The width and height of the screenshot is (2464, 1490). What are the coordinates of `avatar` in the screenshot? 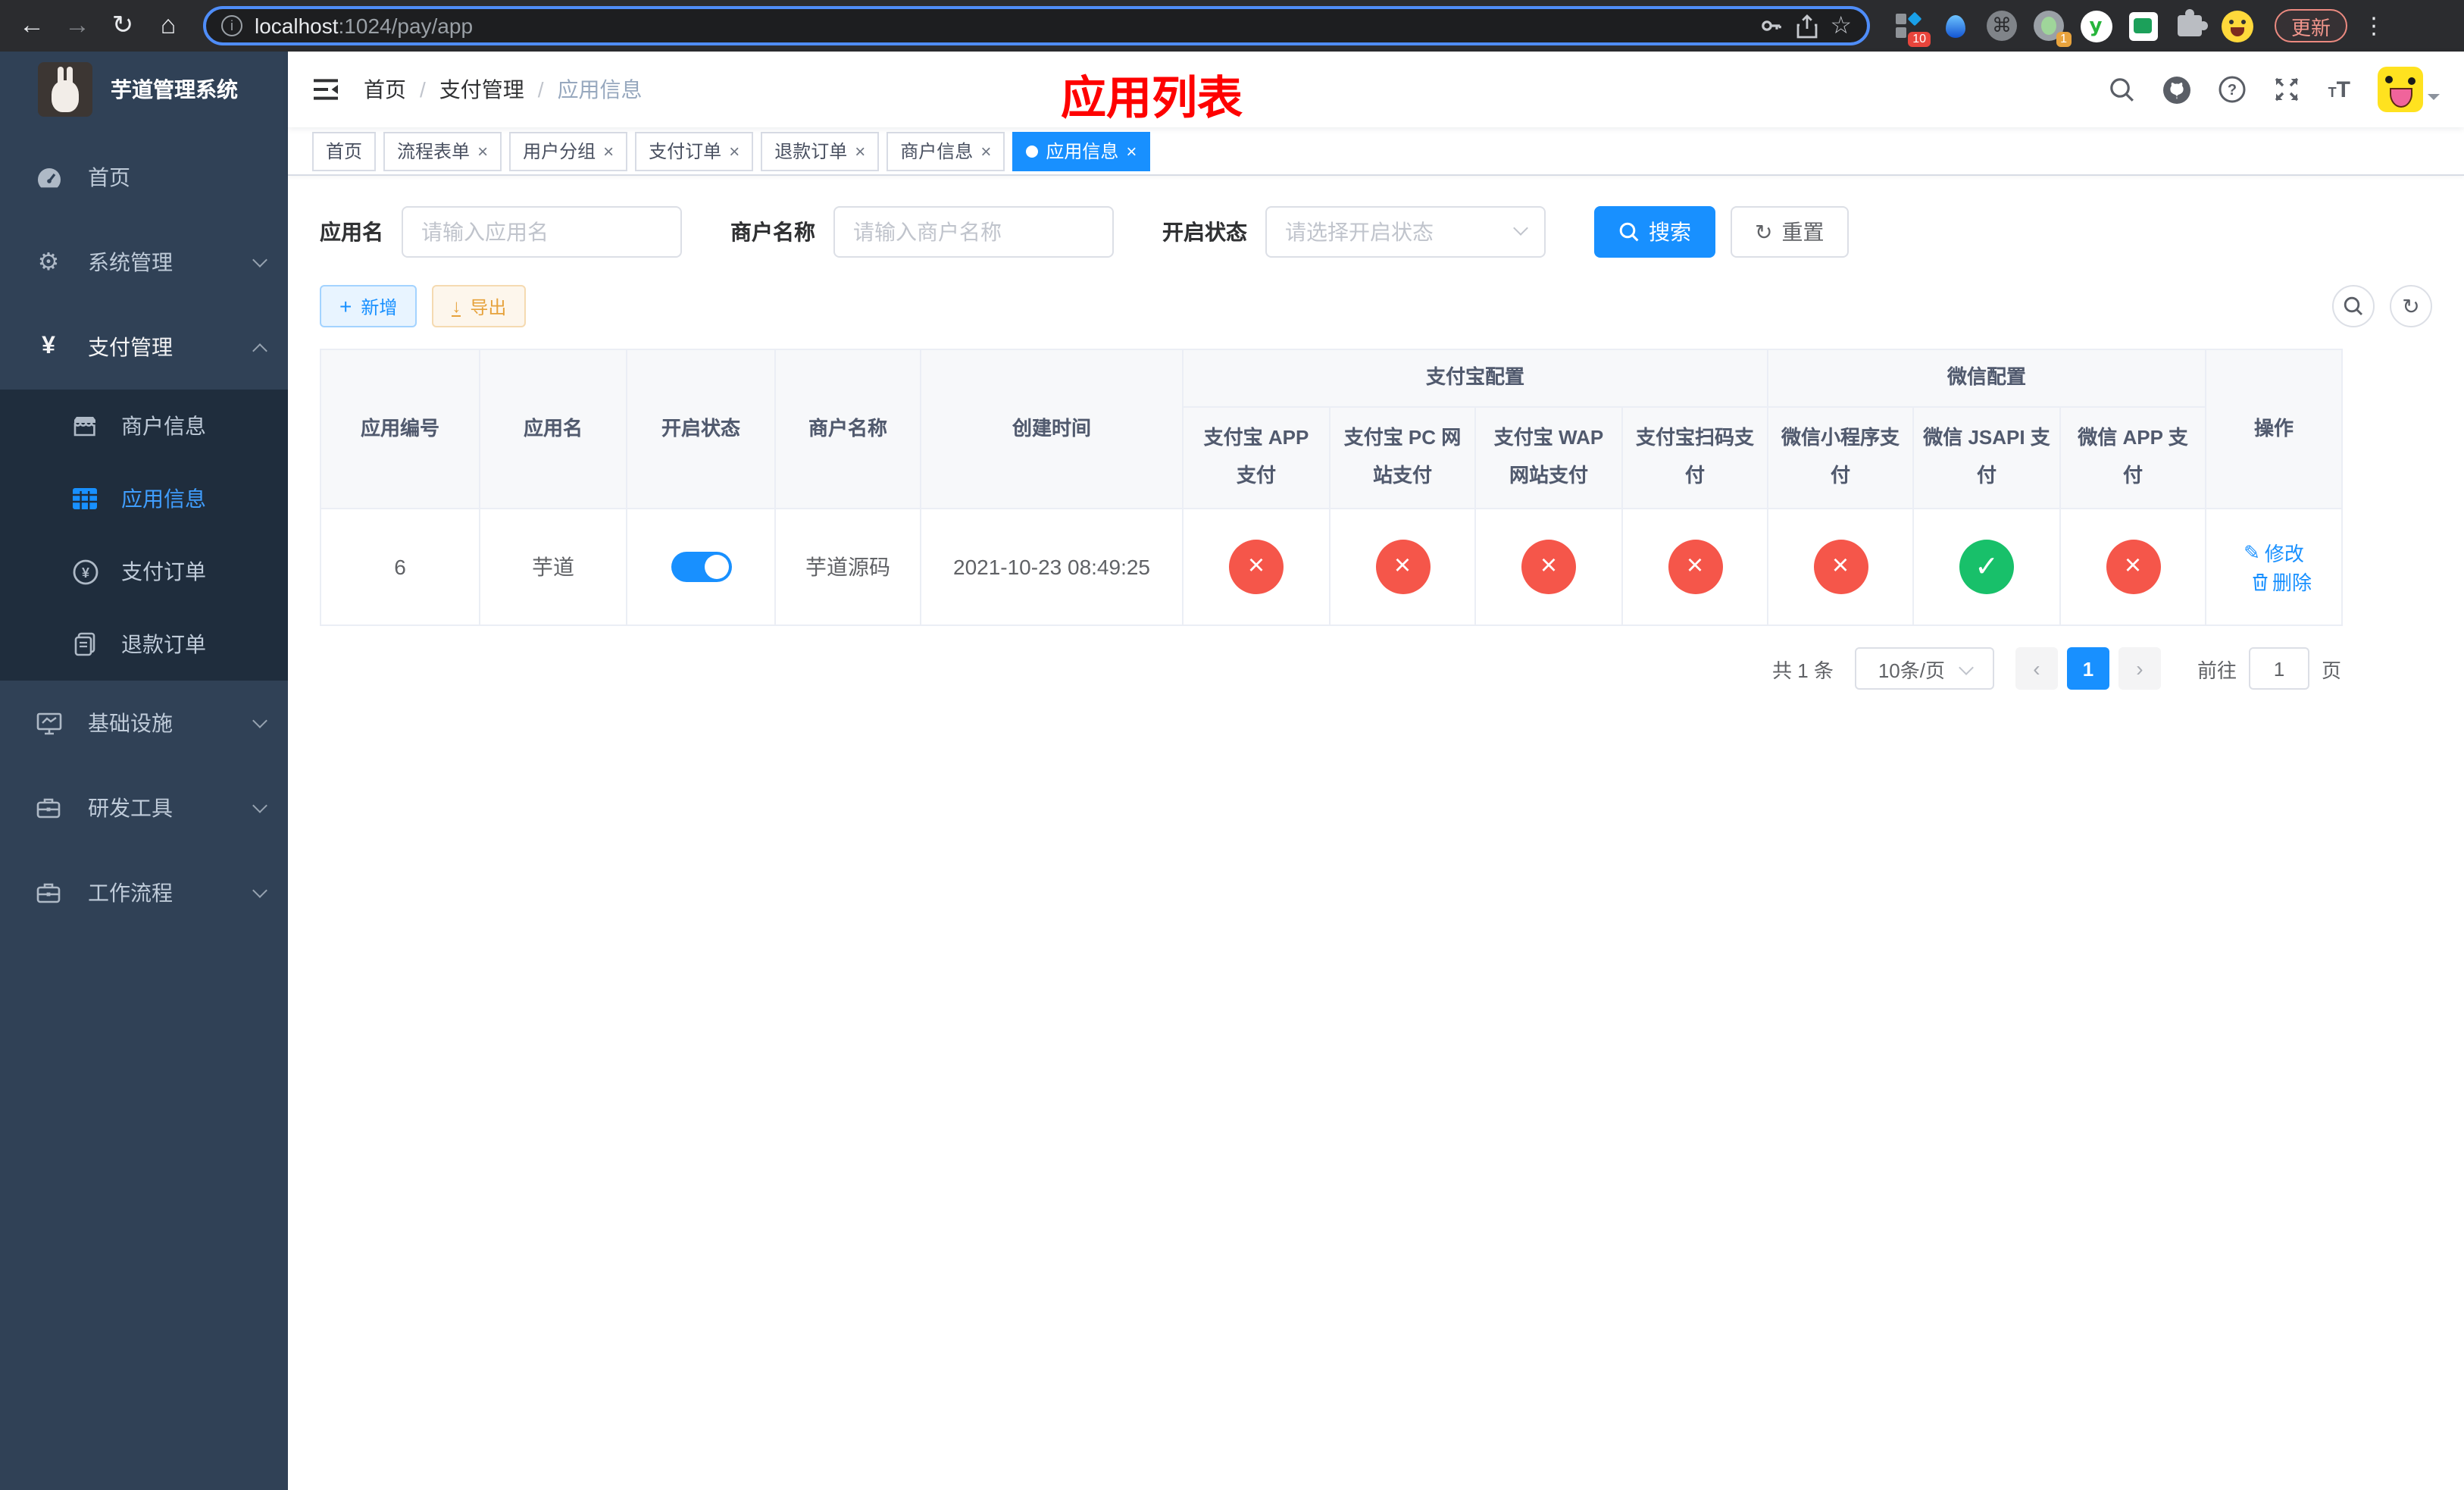 It's located at (2400, 89).